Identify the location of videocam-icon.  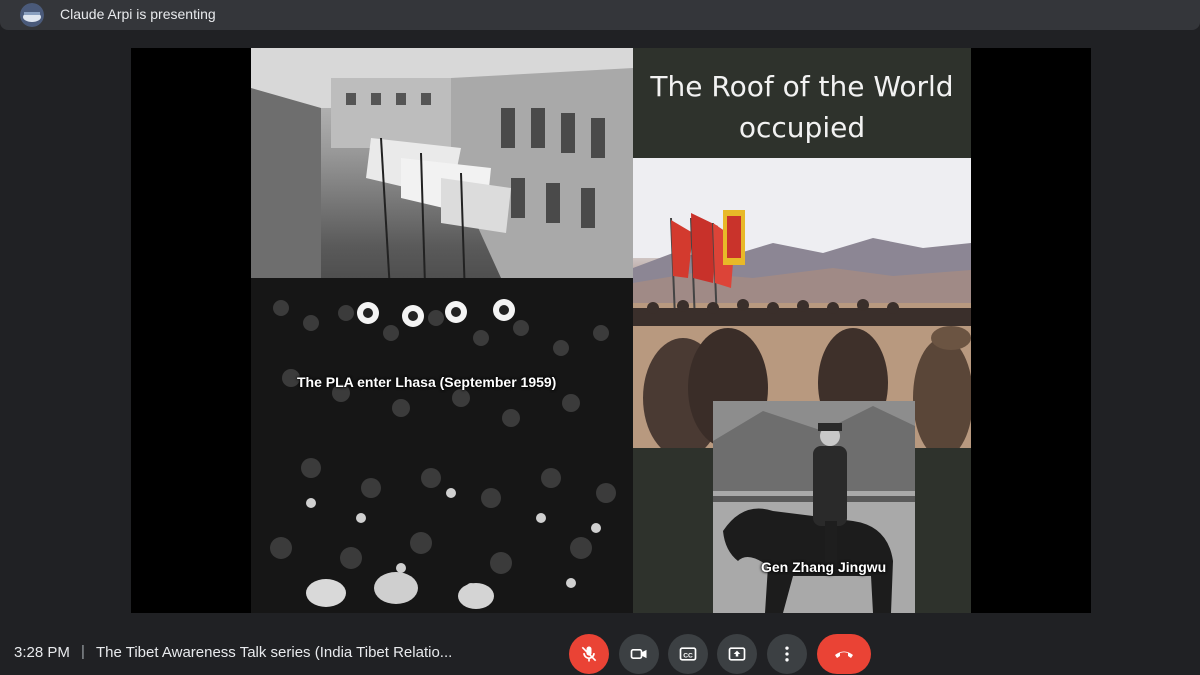
(638, 654).